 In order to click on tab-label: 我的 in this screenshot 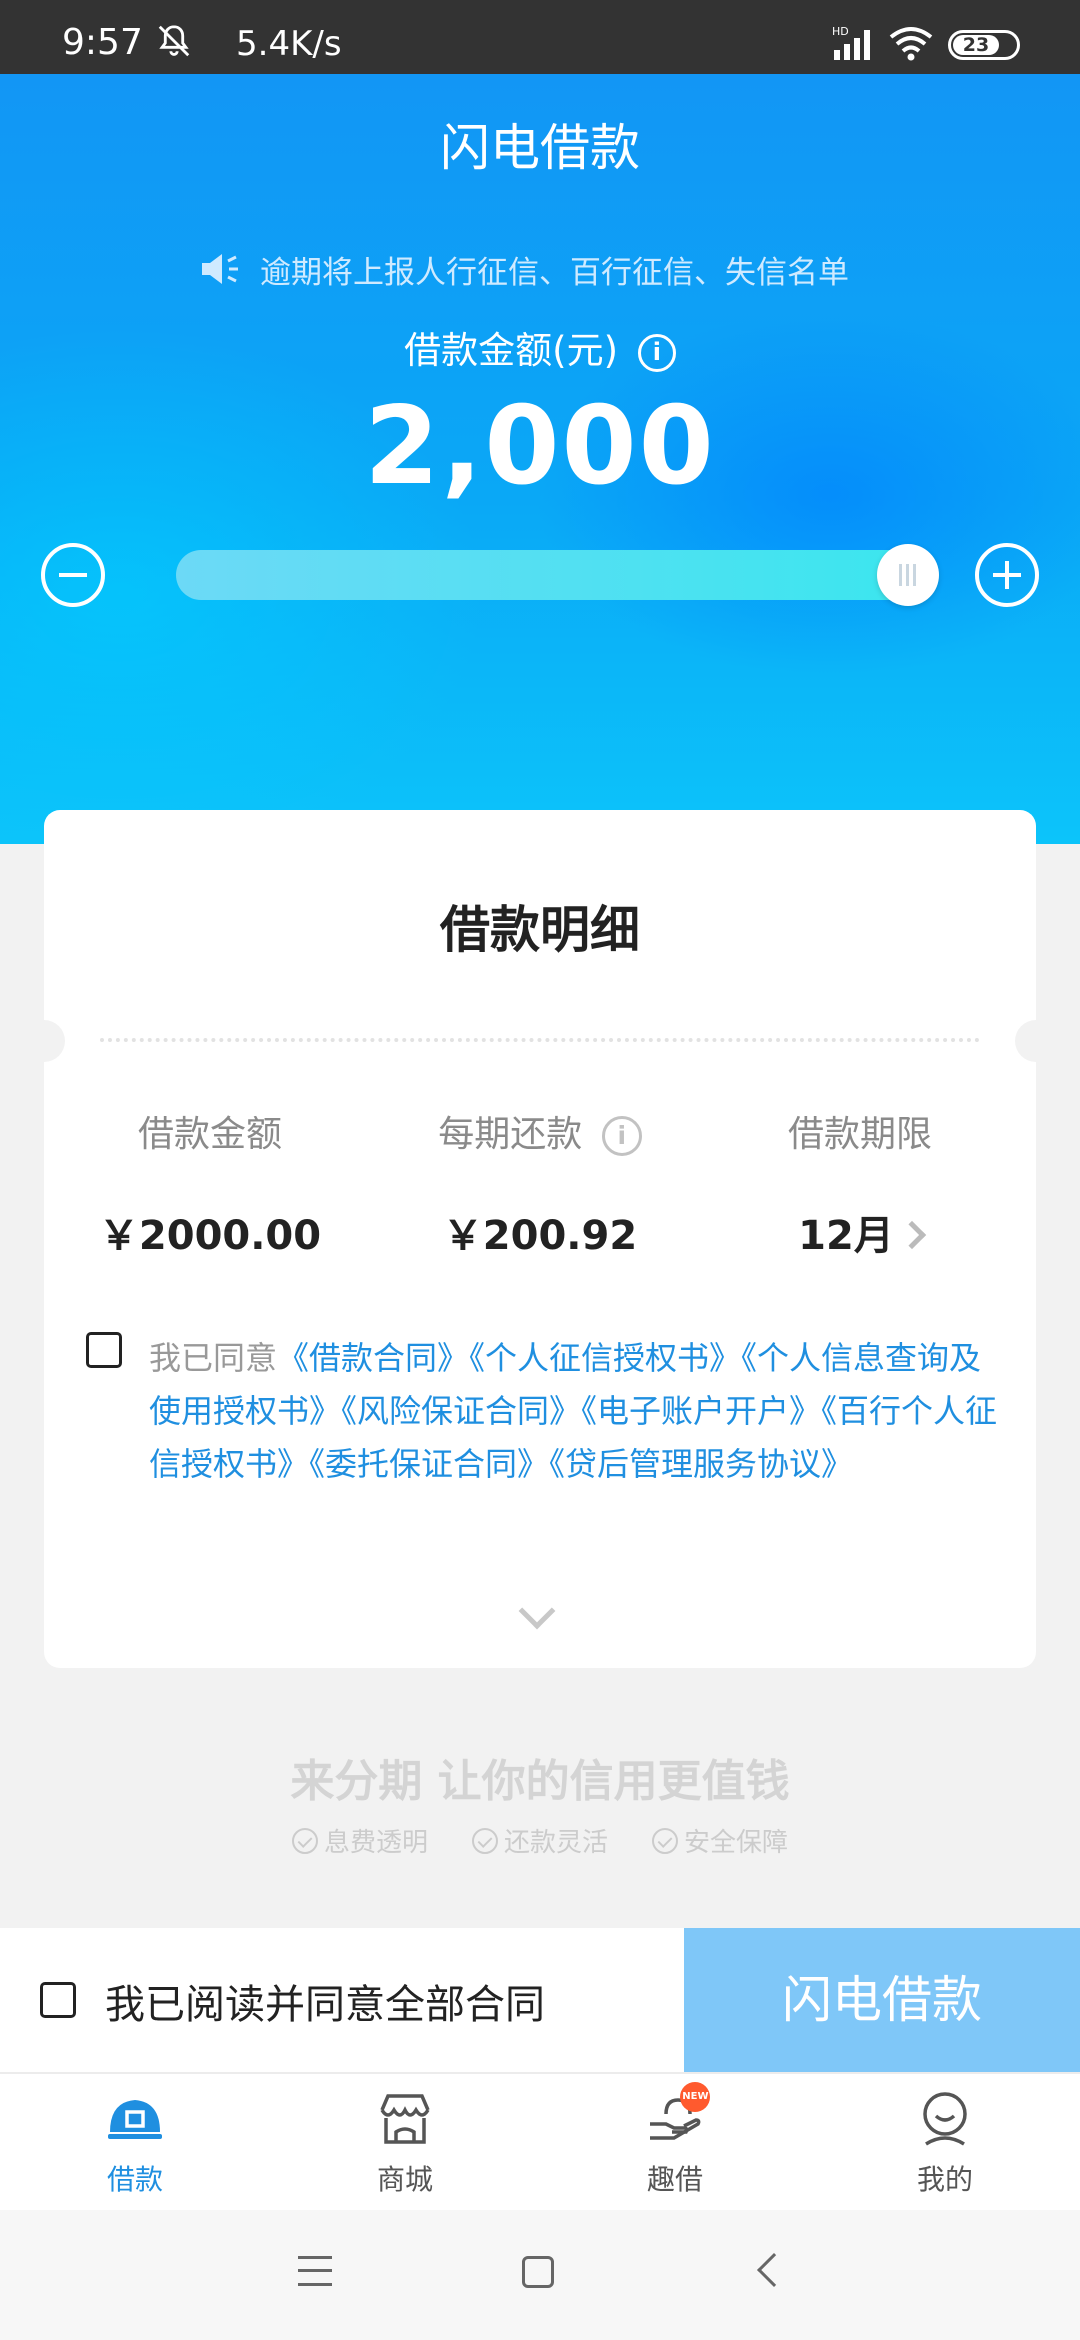, I will do `click(944, 2179)`.